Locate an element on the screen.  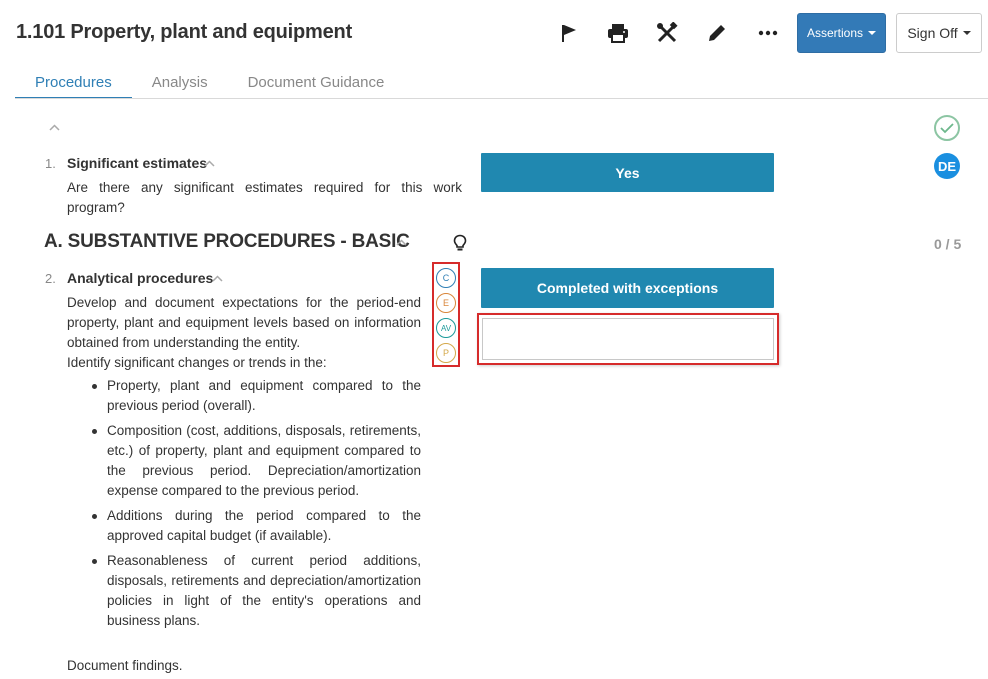
assertions-dropdown-button: Assertions is located at coordinates (841, 33).